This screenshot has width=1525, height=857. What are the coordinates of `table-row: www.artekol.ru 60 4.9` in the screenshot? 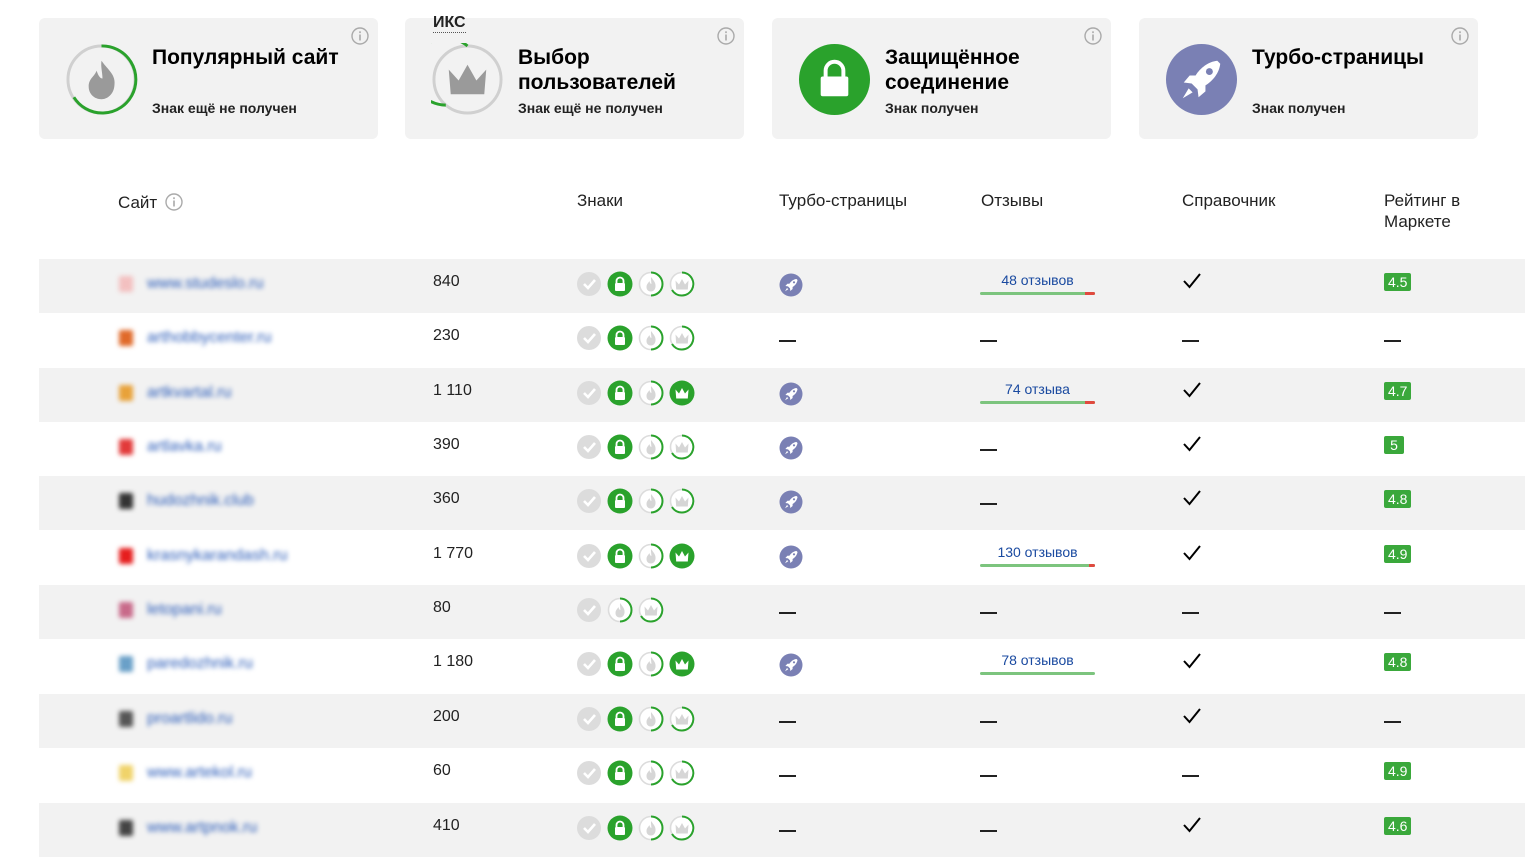 It's located at (782, 775).